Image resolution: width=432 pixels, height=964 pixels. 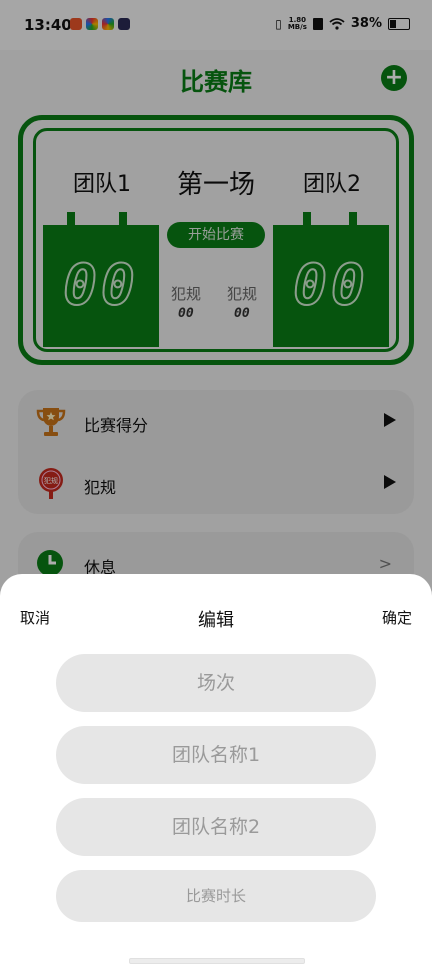 I want to click on team1-name-input, so click(x=216, y=755).